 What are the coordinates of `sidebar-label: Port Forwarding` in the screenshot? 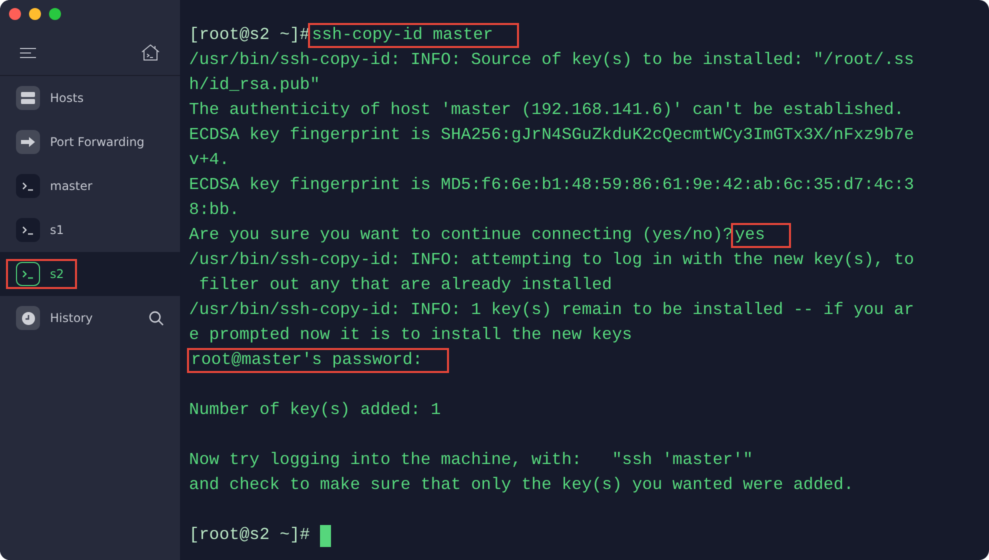 It's located at (98, 142).